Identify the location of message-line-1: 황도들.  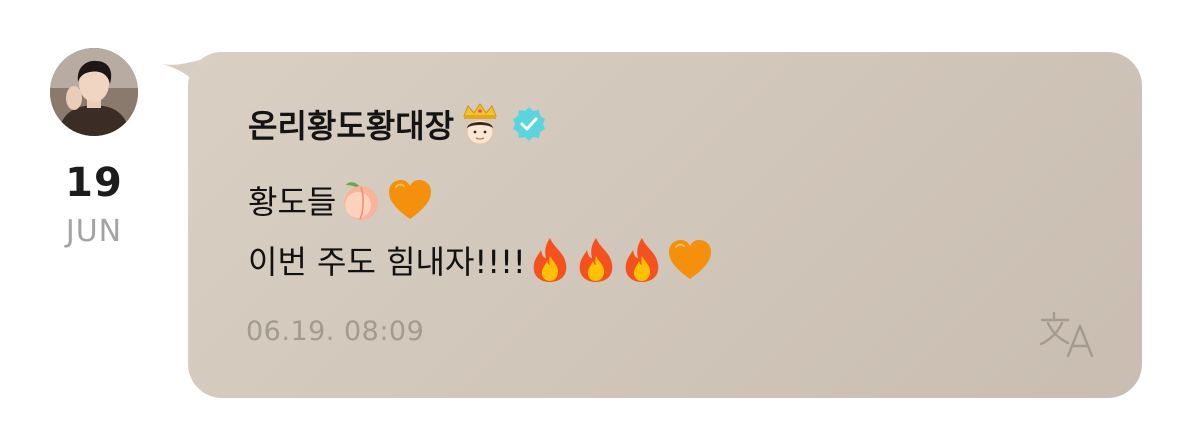
(341, 200).